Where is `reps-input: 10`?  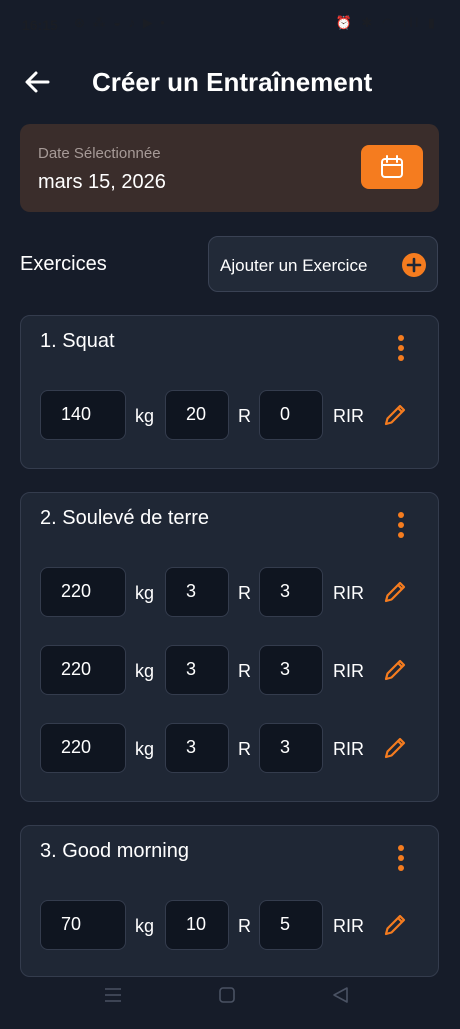
reps-input: 10 is located at coordinates (197, 925).